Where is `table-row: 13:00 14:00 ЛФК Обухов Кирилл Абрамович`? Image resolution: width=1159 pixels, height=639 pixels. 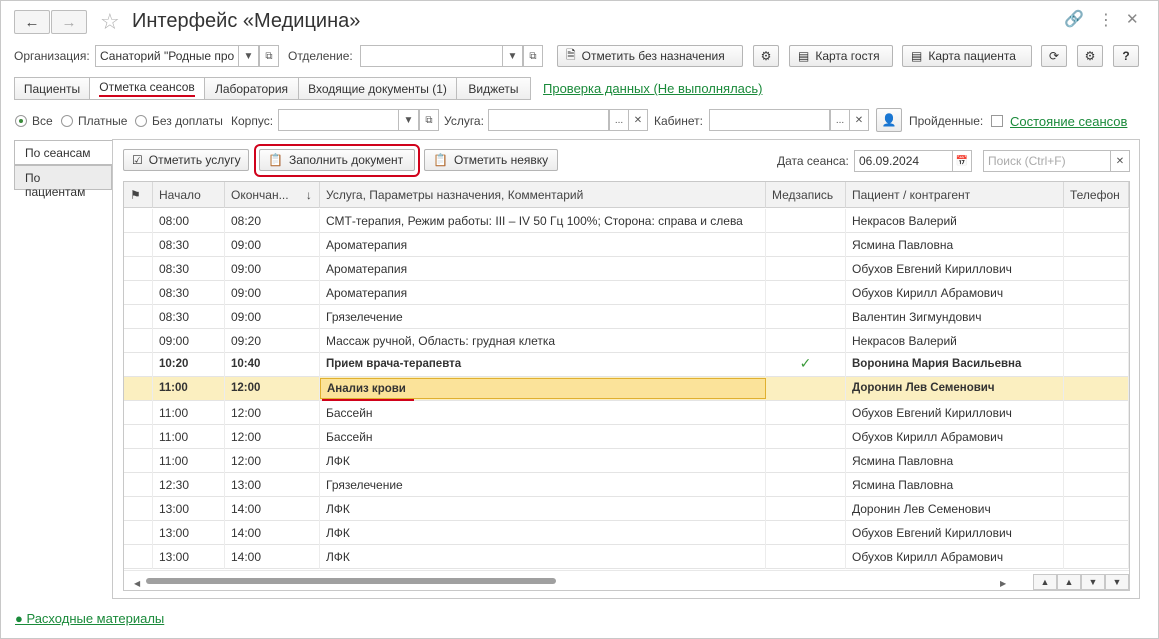 table-row: 13:00 14:00 ЛФК Обухов Кирилл Абрамович is located at coordinates (626, 557).